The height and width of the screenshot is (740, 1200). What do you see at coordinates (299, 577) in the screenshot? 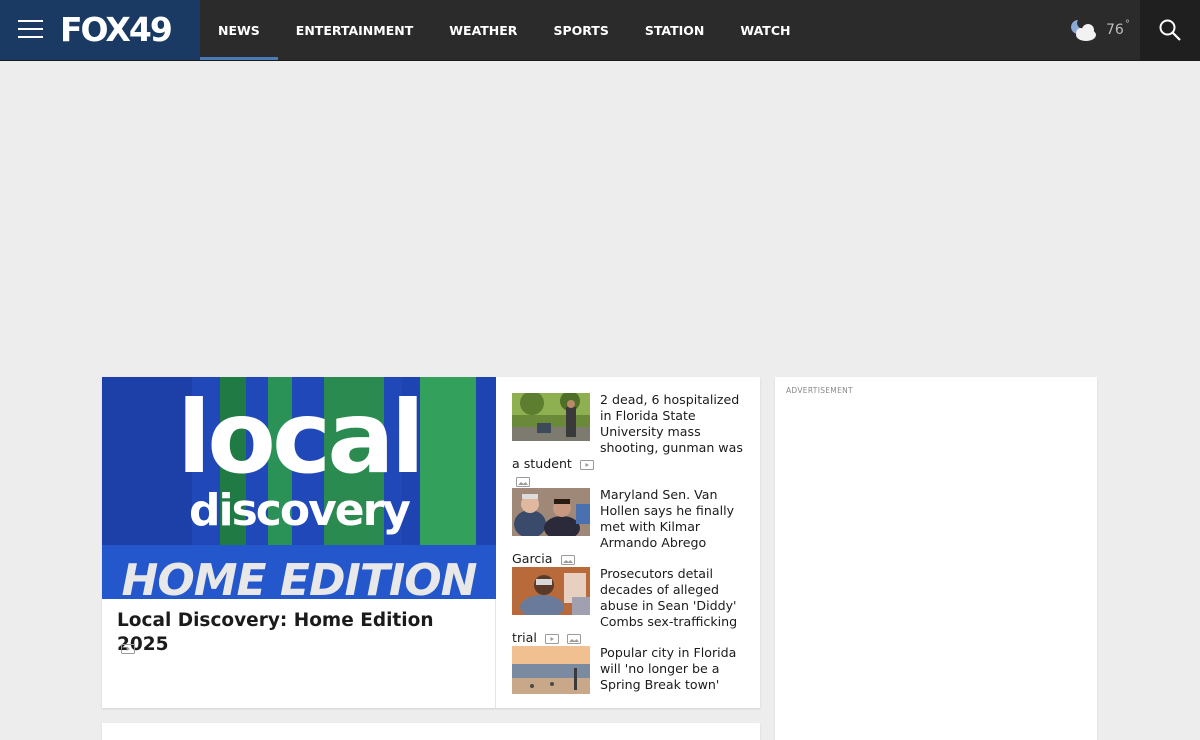
I see `hero-image-text-3: HOME EDITION` at bounding box center [299, 577].